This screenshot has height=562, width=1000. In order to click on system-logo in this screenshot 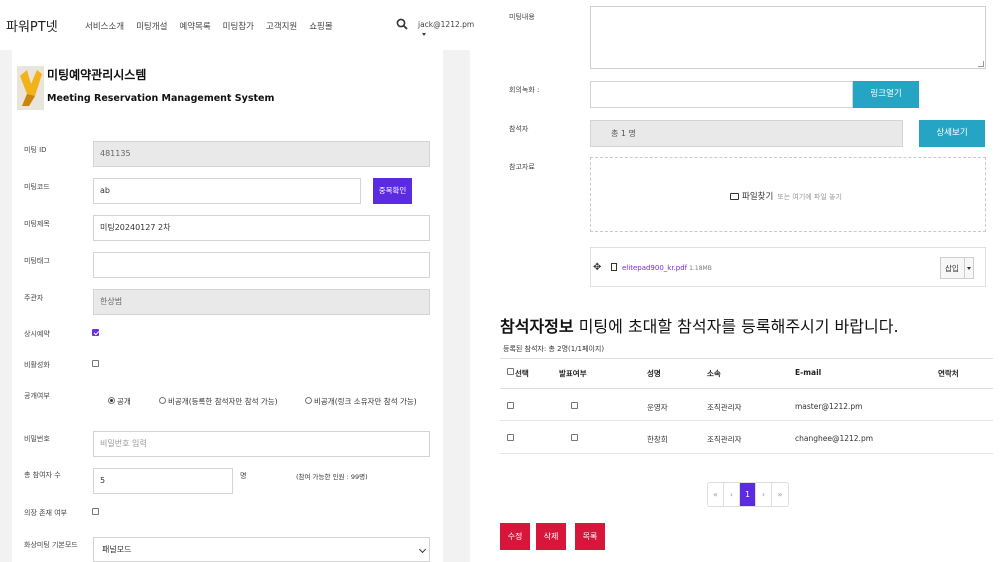, I will do `click(30, 88)`.